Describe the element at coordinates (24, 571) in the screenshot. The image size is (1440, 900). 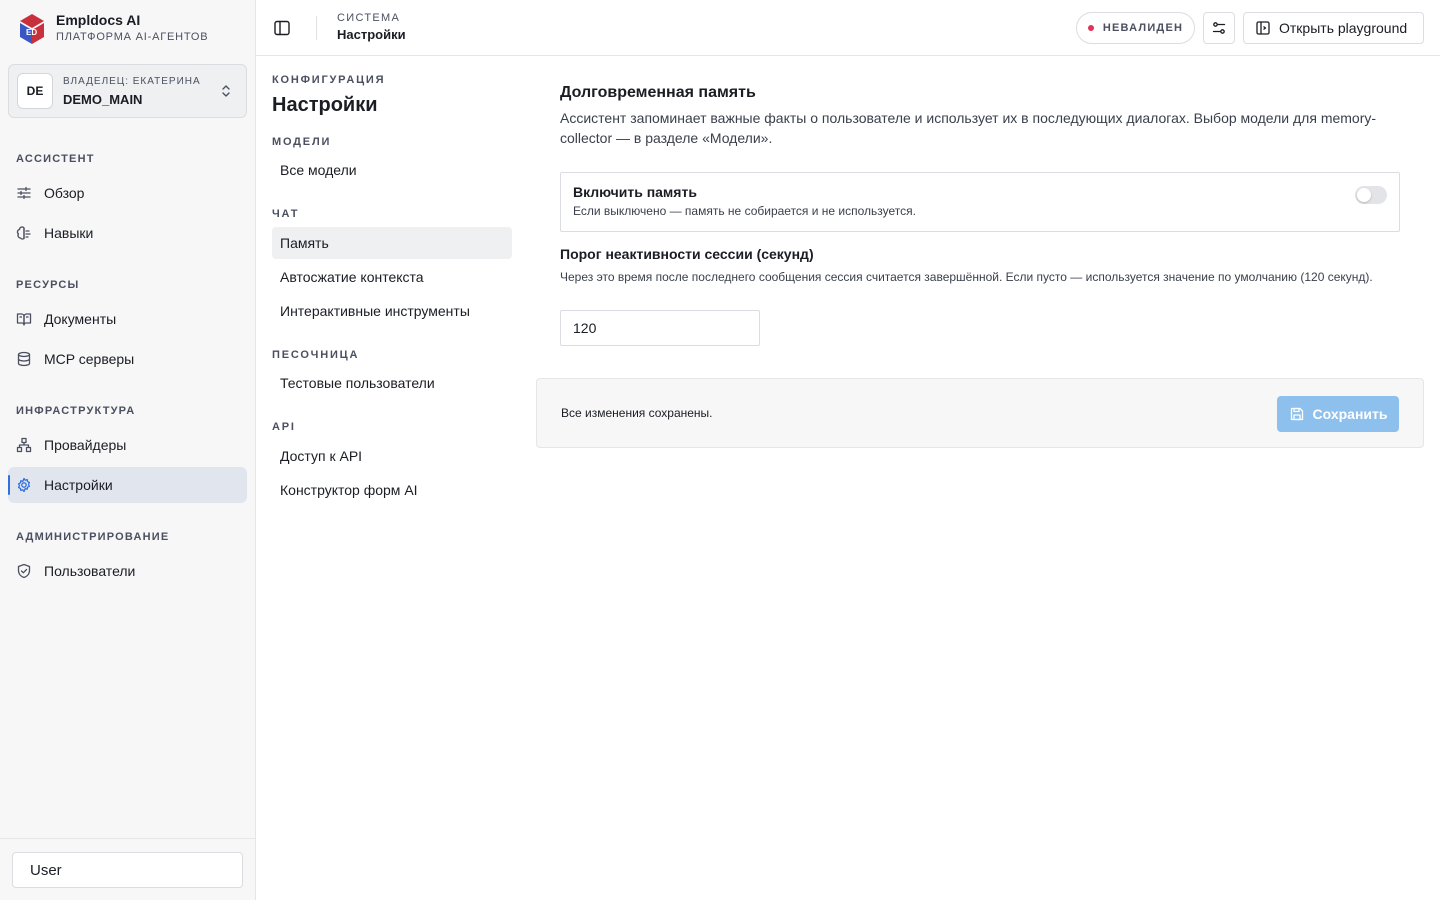
I see `shield-check-icon` at that location.